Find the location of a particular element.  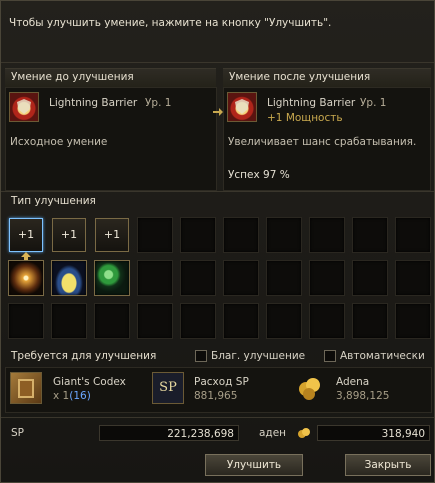

star-burst-icon is located at coordinates (26, 278).